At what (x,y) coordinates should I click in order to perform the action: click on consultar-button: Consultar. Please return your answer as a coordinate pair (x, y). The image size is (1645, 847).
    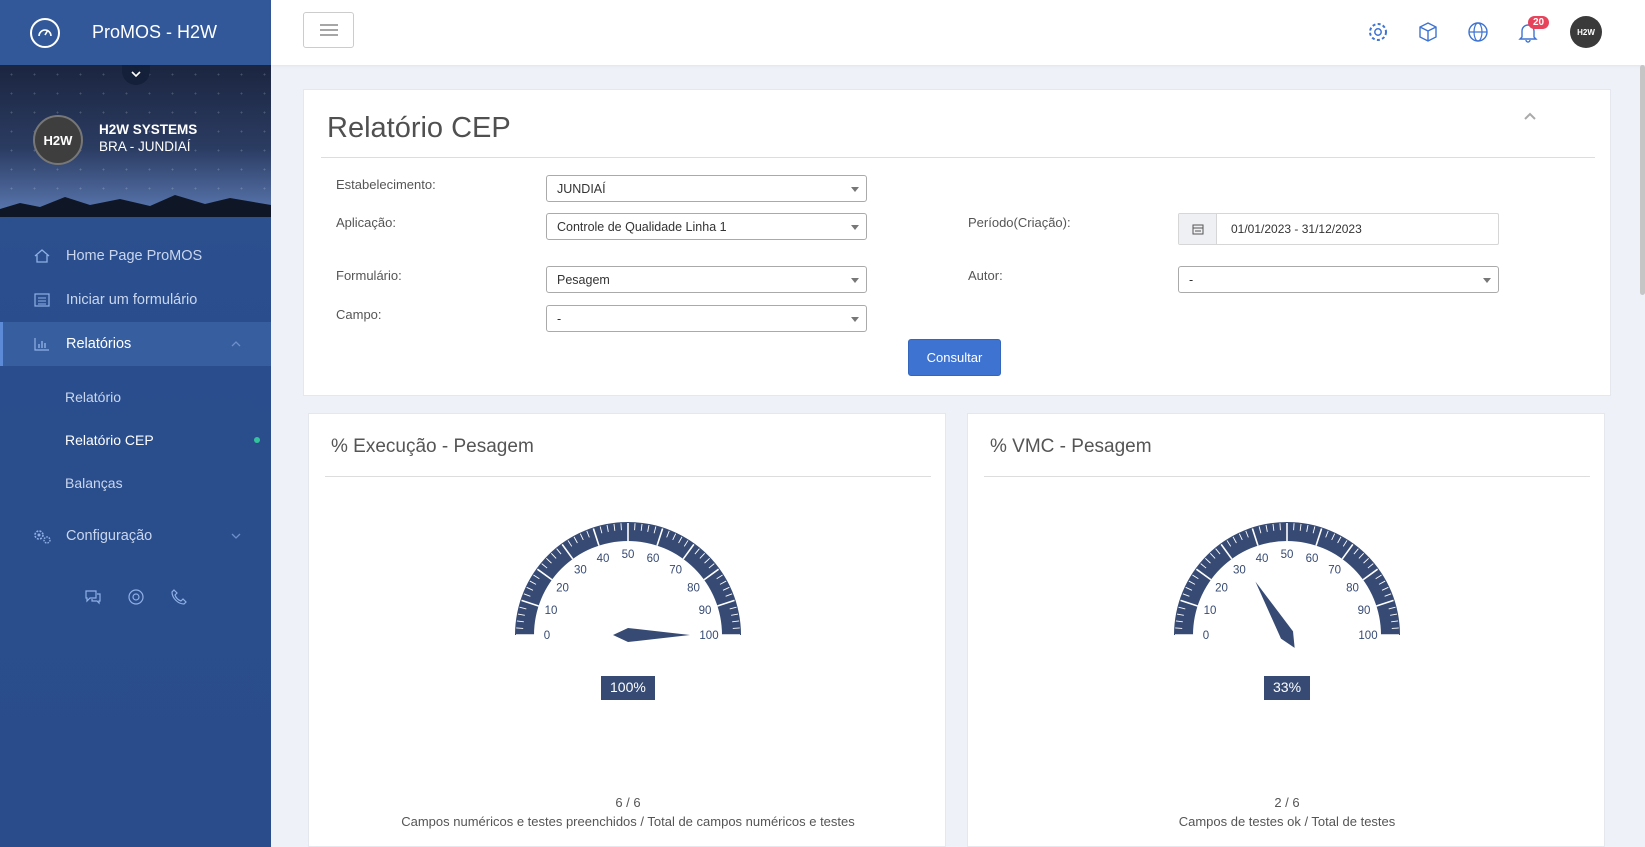
    Looking at the image, I should click on (954, 357).